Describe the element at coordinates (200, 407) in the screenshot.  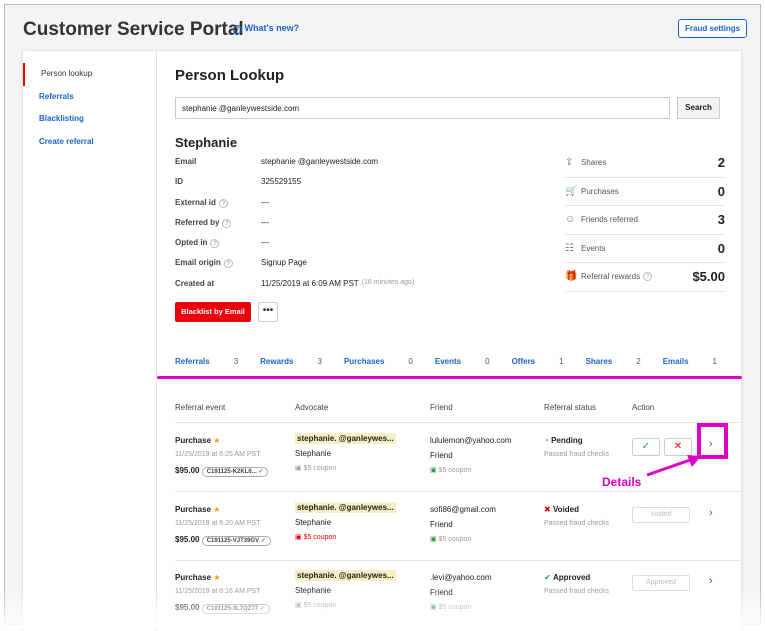
I see `header-referral-event: Referral event` at that location.